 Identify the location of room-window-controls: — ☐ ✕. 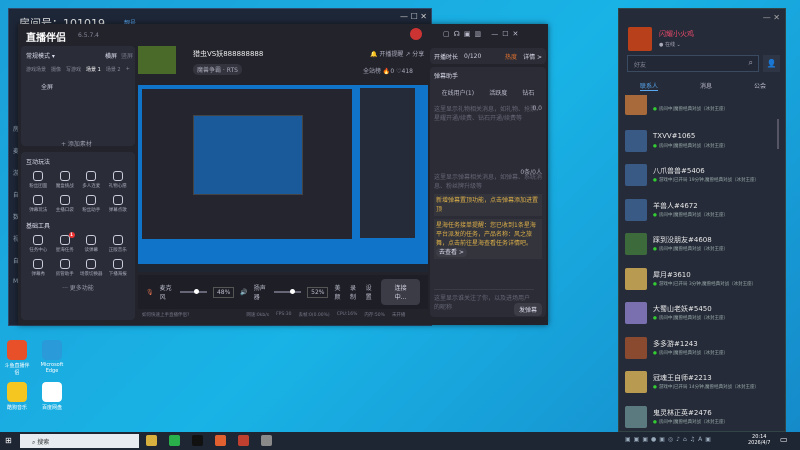
(413, 16).